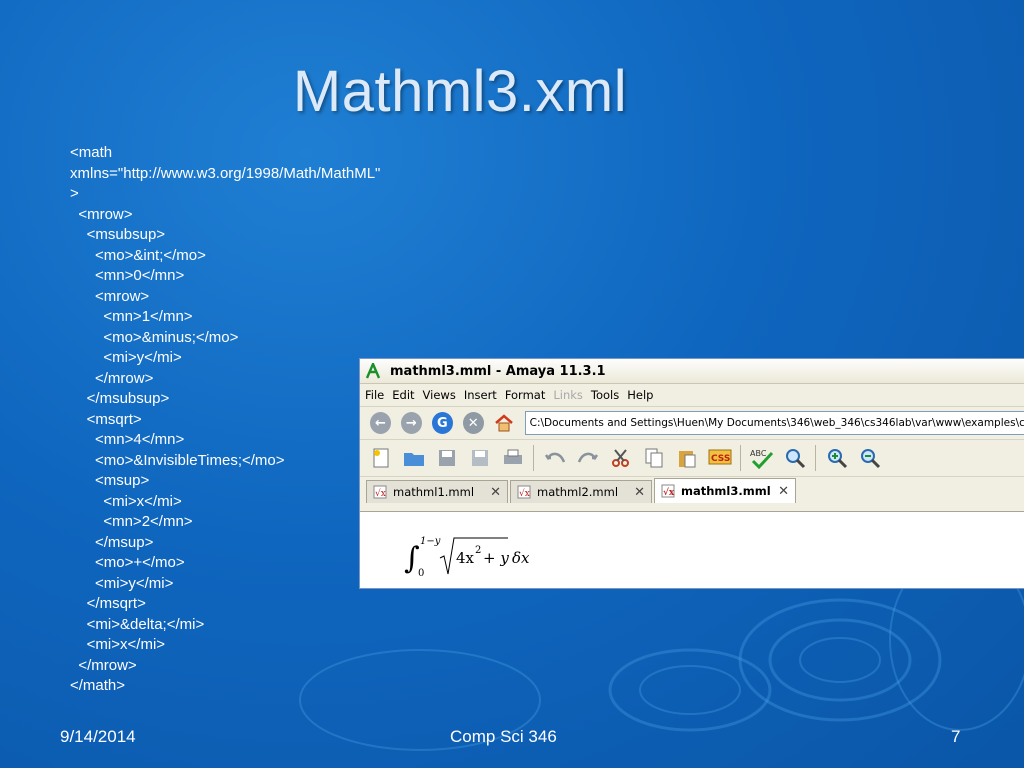 The height and width of the screenshot is (768, 1024). I want to click on footer-page-number: 7, so click(956, 736).